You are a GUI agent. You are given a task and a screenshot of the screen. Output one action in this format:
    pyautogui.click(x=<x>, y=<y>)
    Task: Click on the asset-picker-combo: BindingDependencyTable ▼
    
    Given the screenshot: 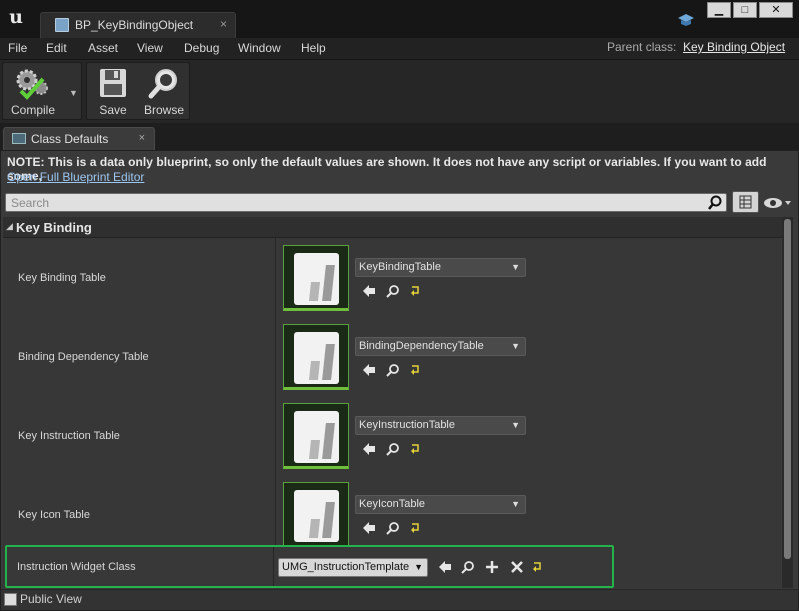 What is the action you would take?
    pyautogui.click(x=440, y=346)
    